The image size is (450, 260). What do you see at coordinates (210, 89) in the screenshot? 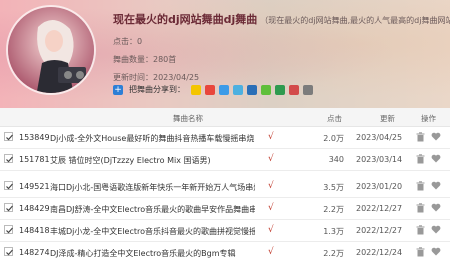
I see `weibo-icon` at bounding box center [210, 89].